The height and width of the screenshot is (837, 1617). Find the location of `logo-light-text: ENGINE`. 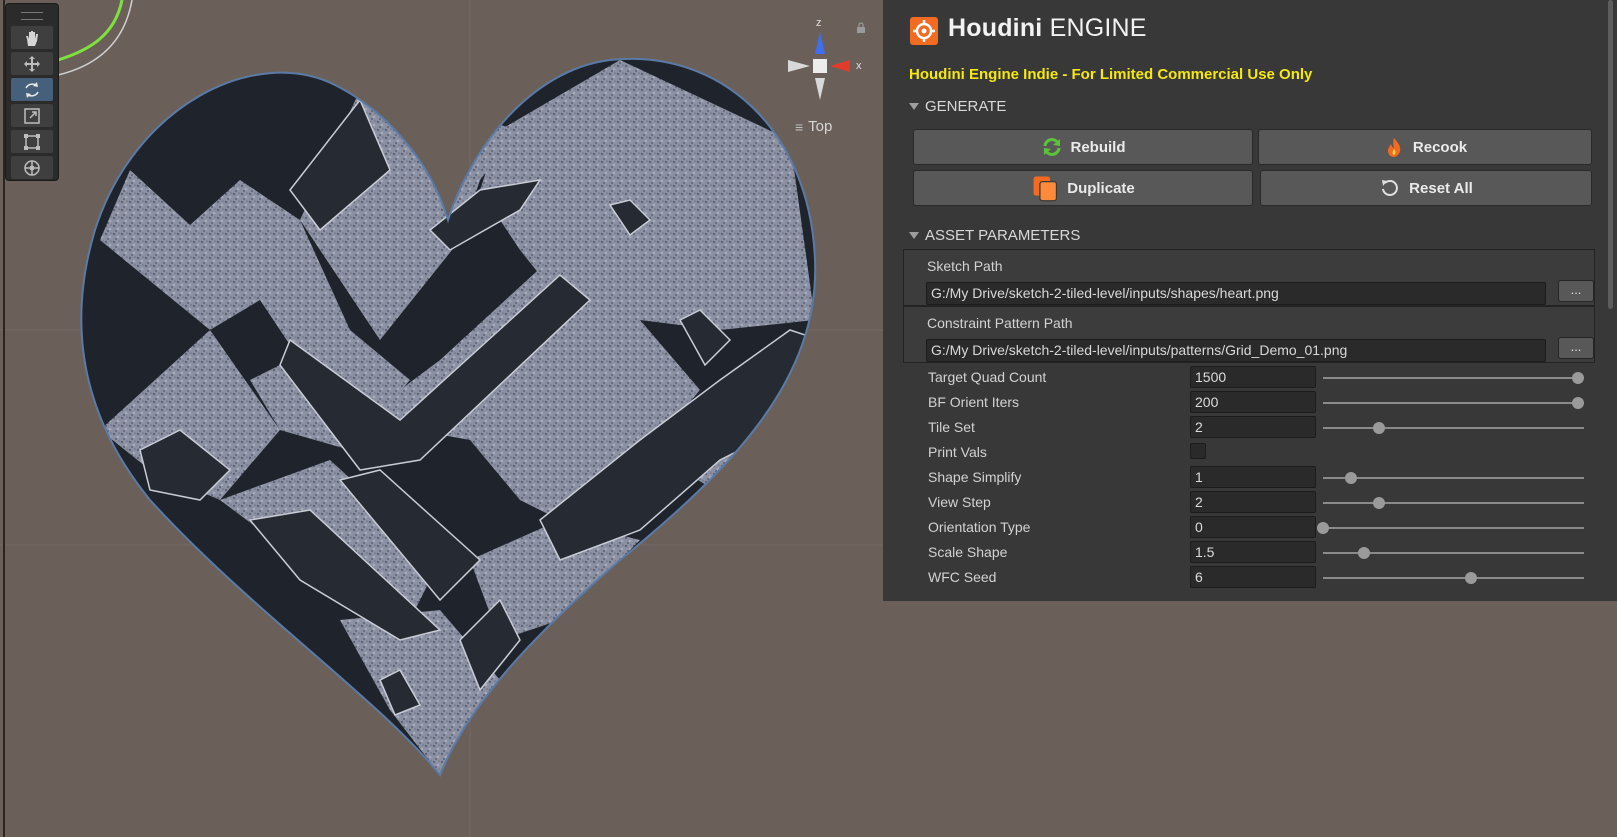

logo-light-text: ENGINE is located at coordinates (1098, 28).